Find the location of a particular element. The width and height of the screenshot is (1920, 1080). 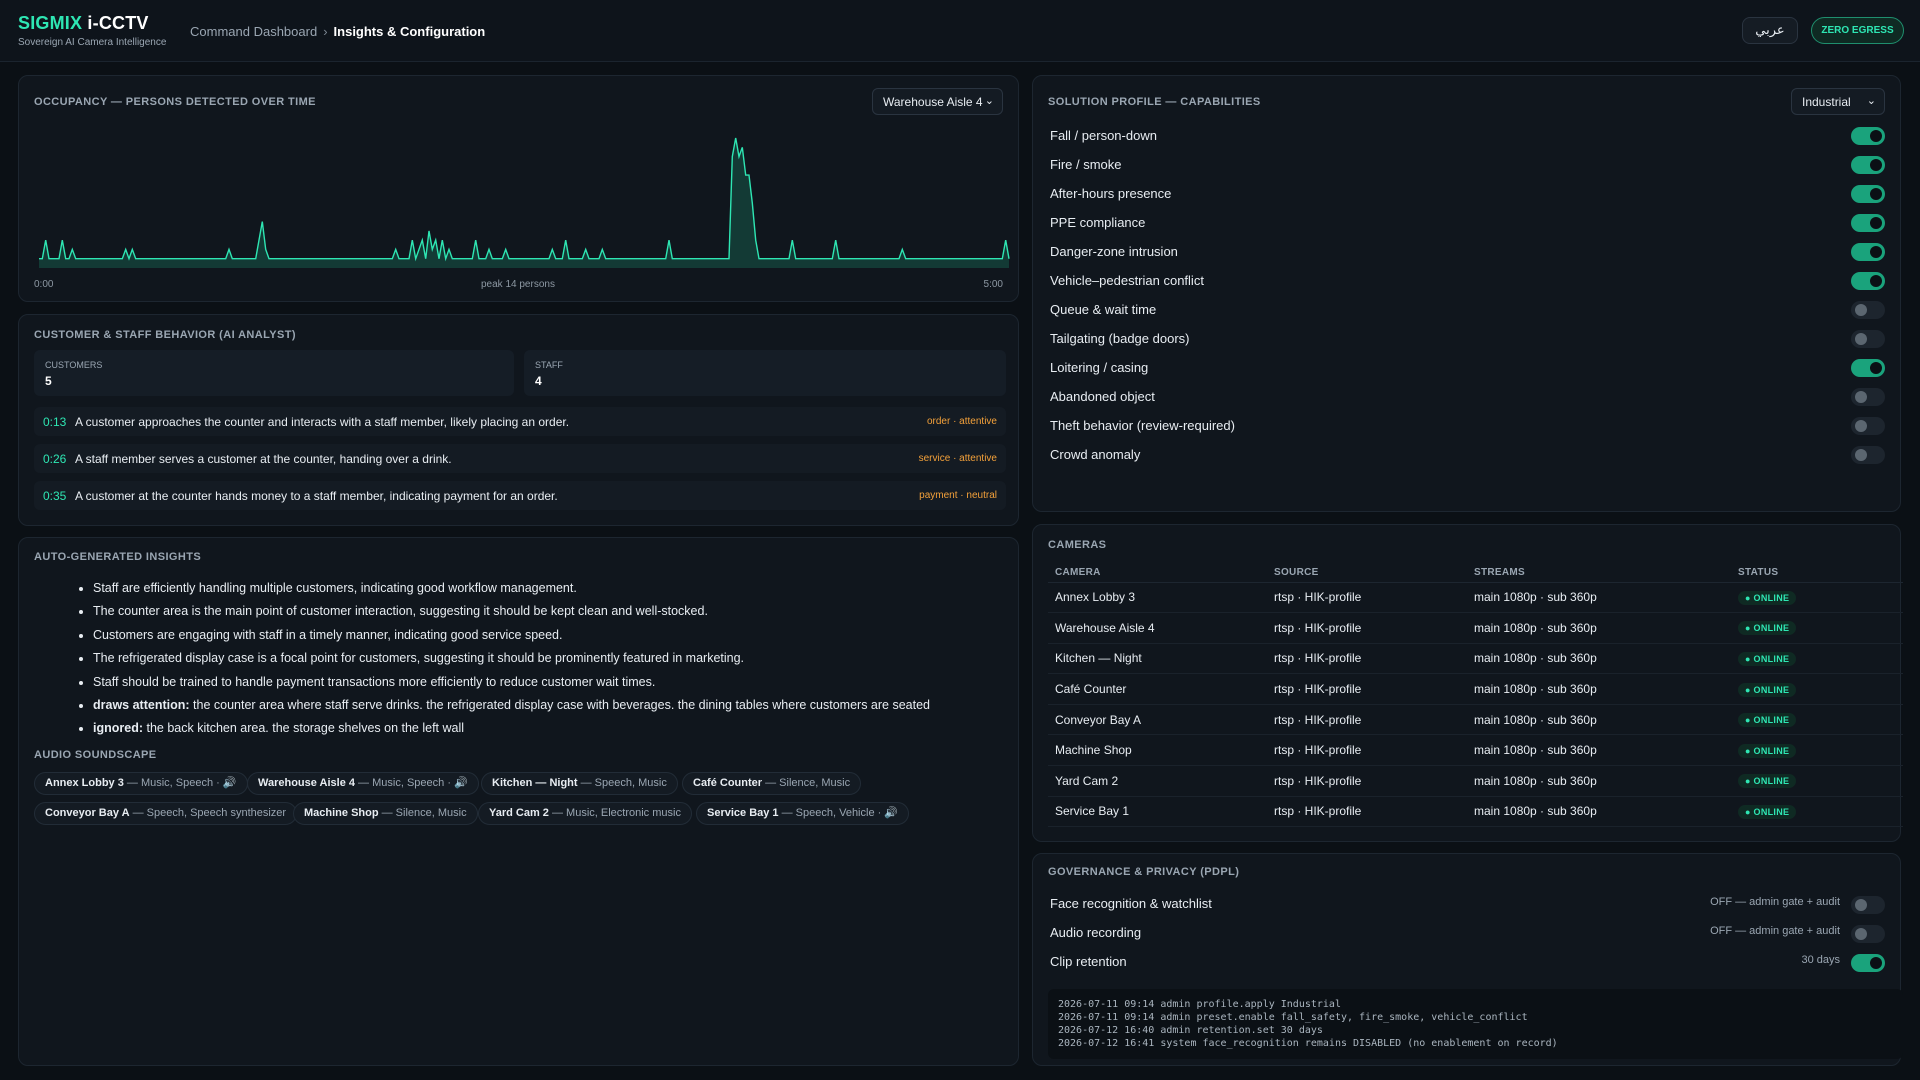

audio-chip: Kitchen — Night — Speech, Music is located at coordinates (579, 783).